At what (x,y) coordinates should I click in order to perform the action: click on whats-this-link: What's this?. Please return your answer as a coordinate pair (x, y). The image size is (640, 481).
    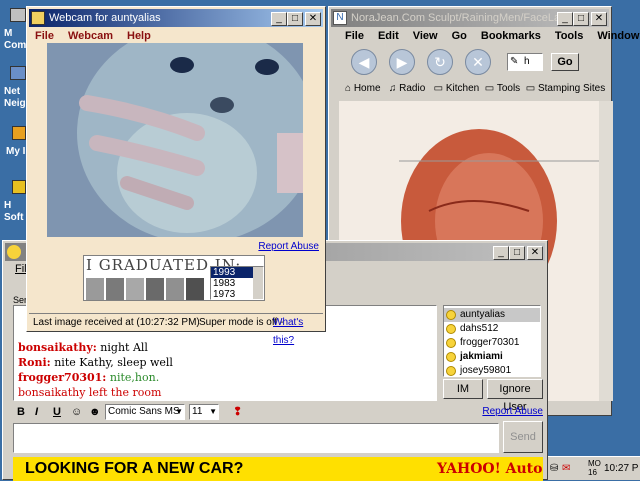
    Looking at the image, I should click on (298, 332).